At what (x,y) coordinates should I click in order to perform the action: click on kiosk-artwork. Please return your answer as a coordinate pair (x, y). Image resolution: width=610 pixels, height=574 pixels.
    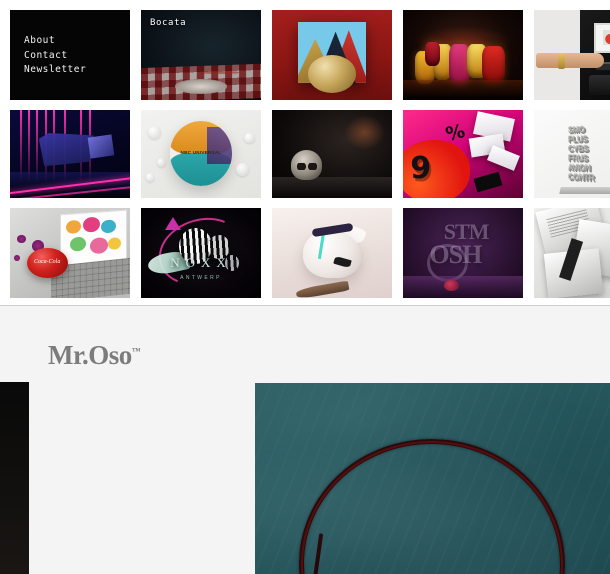
    Looking at the image, I should click on (572, 55).